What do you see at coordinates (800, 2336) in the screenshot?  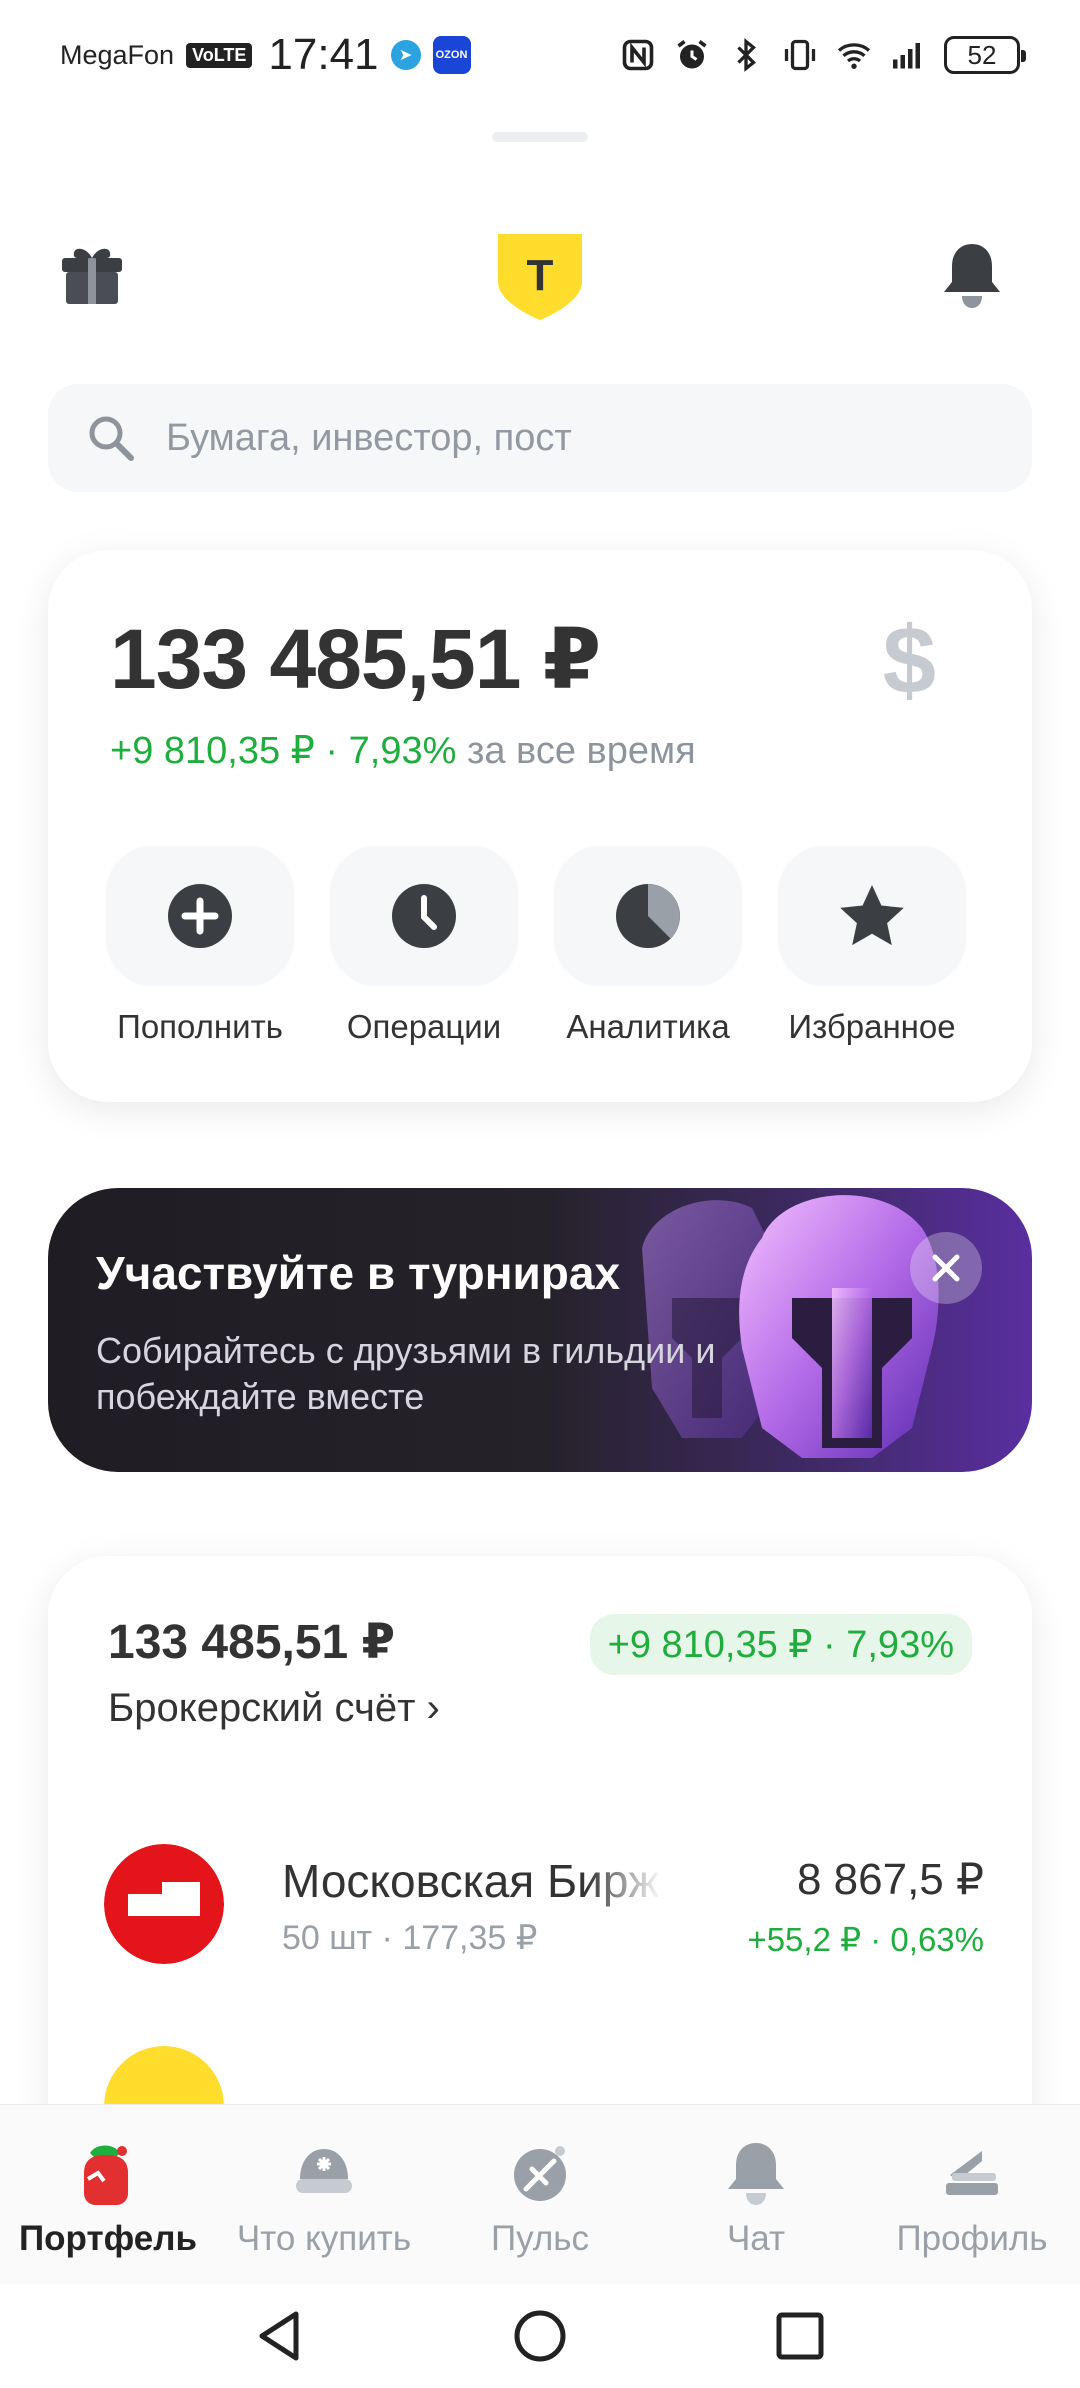 I see `recents-icon` at bounding box center [800, 2336].